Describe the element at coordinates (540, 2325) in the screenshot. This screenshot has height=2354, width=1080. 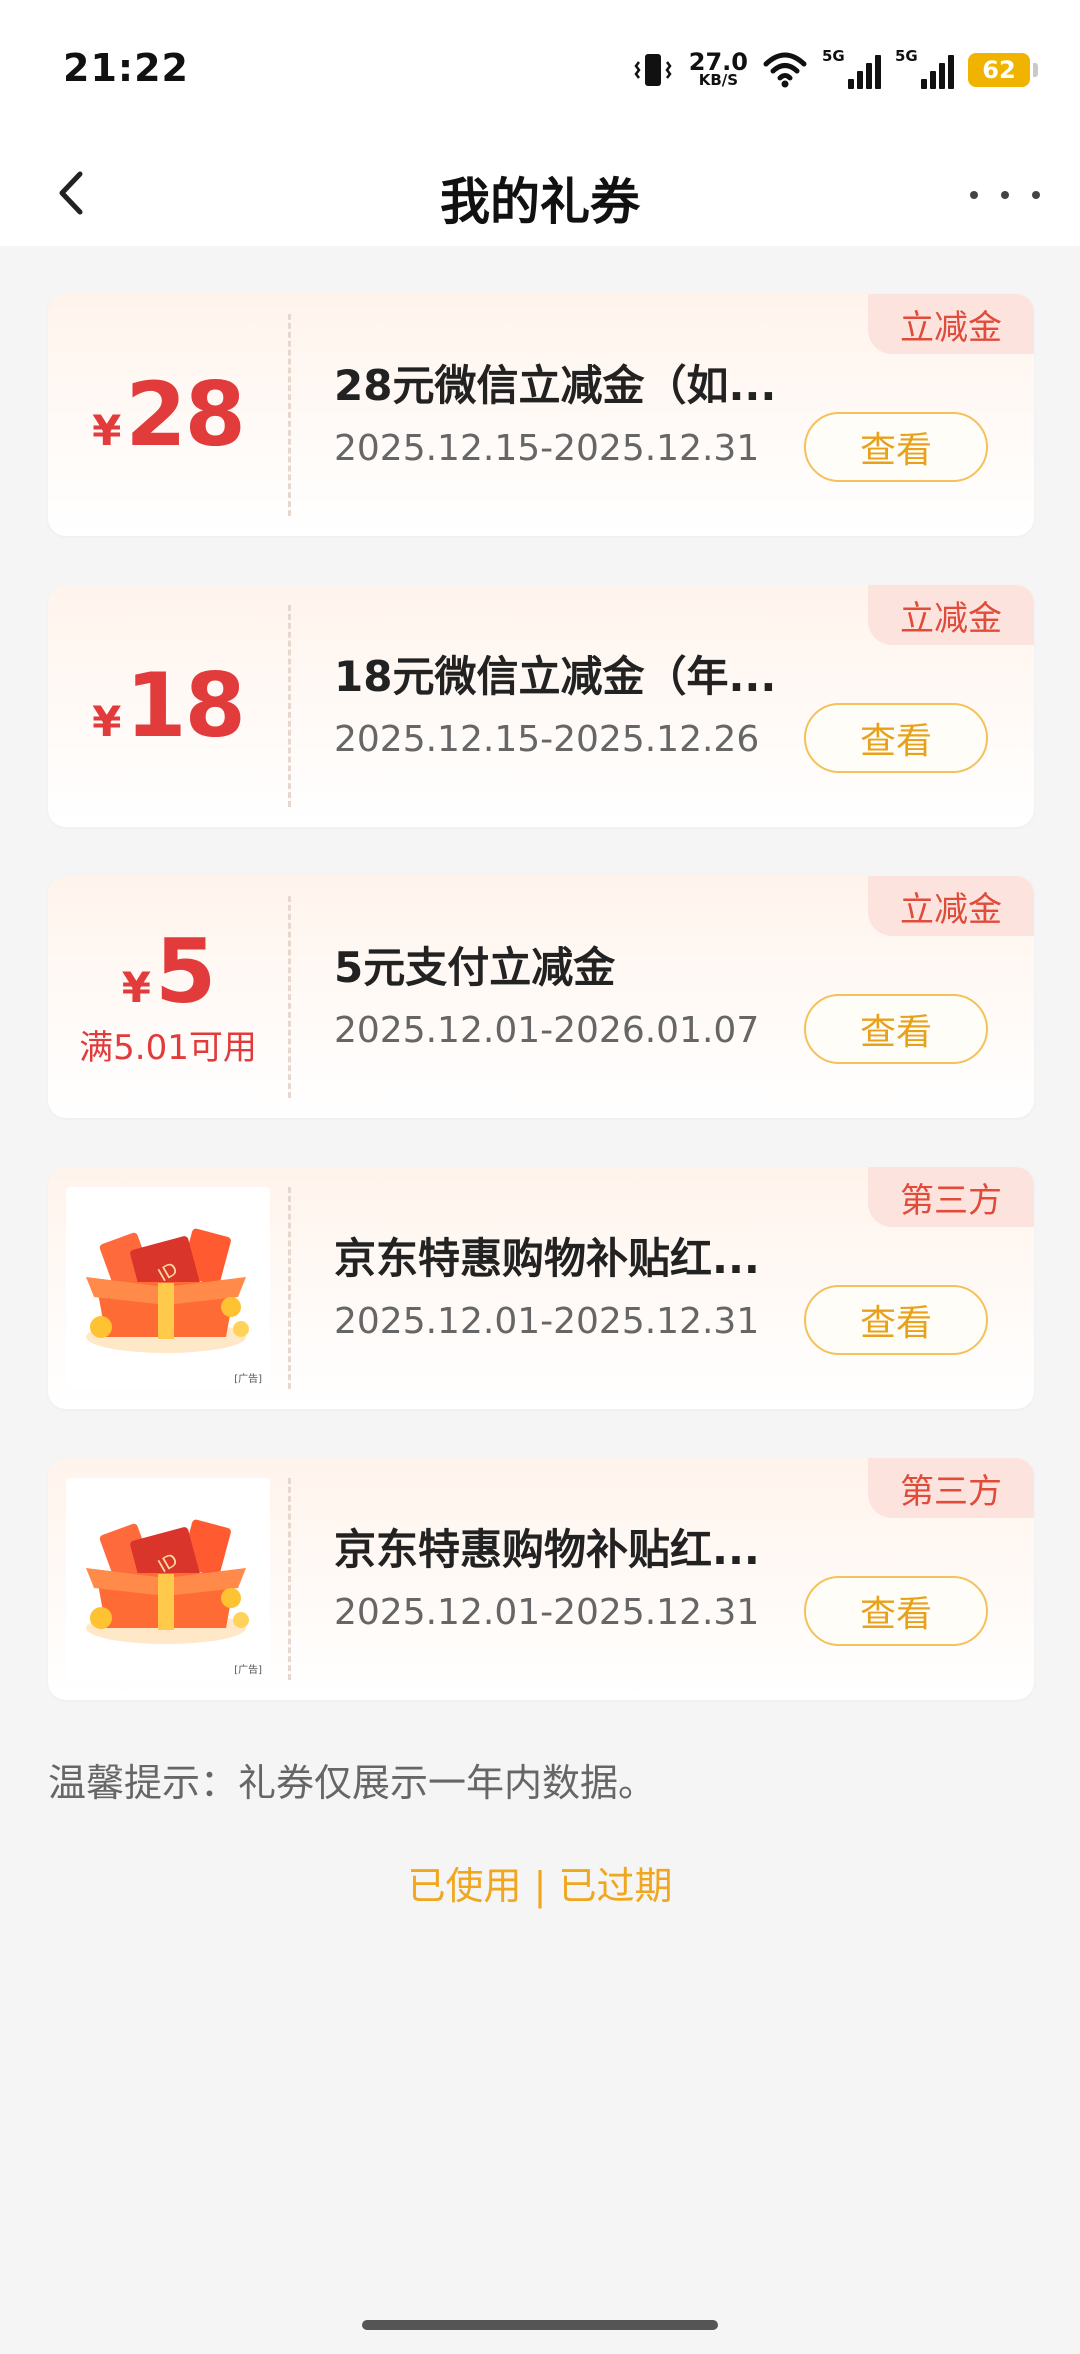
I see `home-indicator` at that location.